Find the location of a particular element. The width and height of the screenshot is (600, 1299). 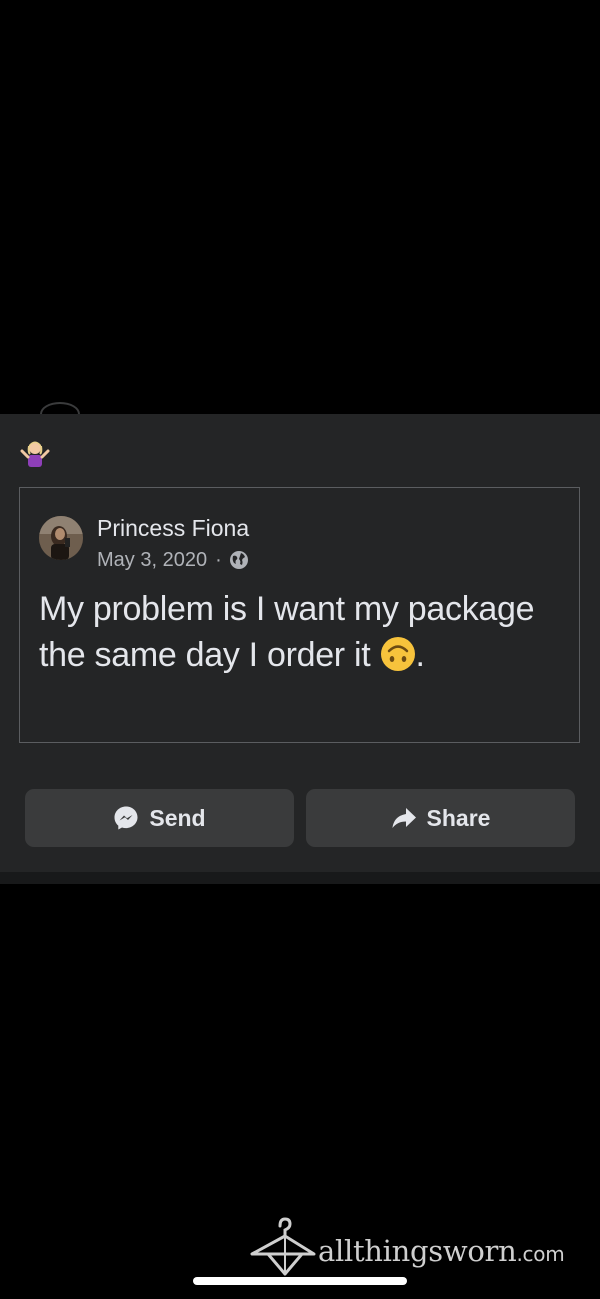

home-indicator is located at coordinates (300, 1281).